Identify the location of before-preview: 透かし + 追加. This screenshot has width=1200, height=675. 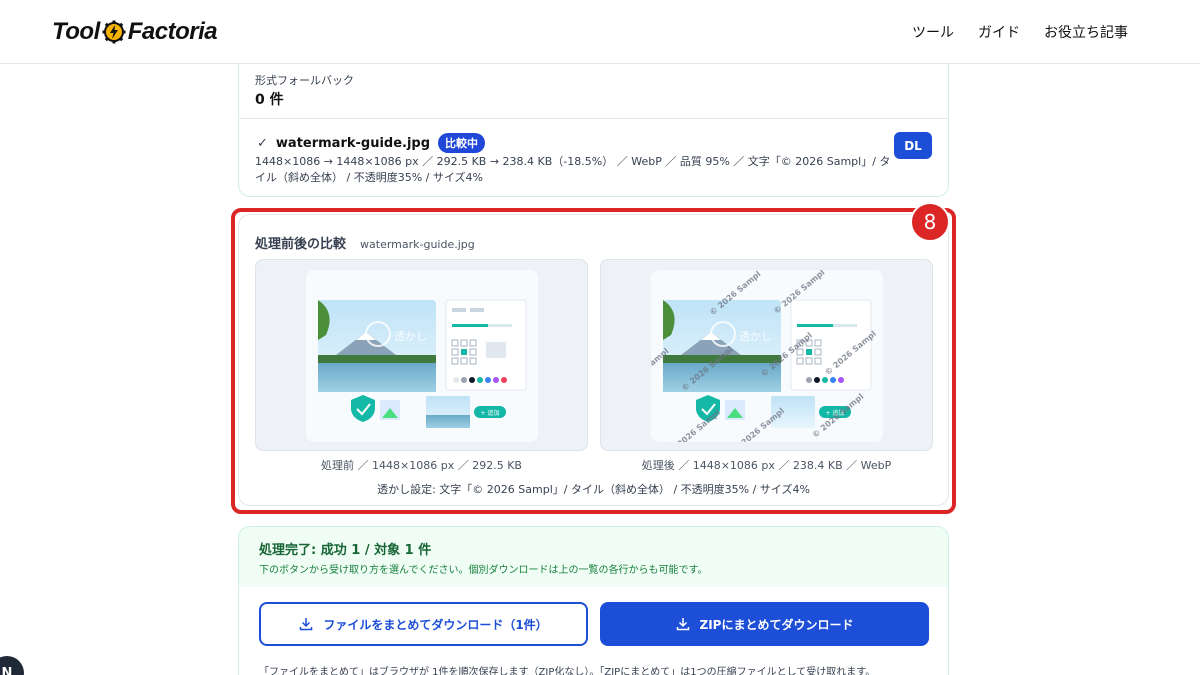
(421, 355).